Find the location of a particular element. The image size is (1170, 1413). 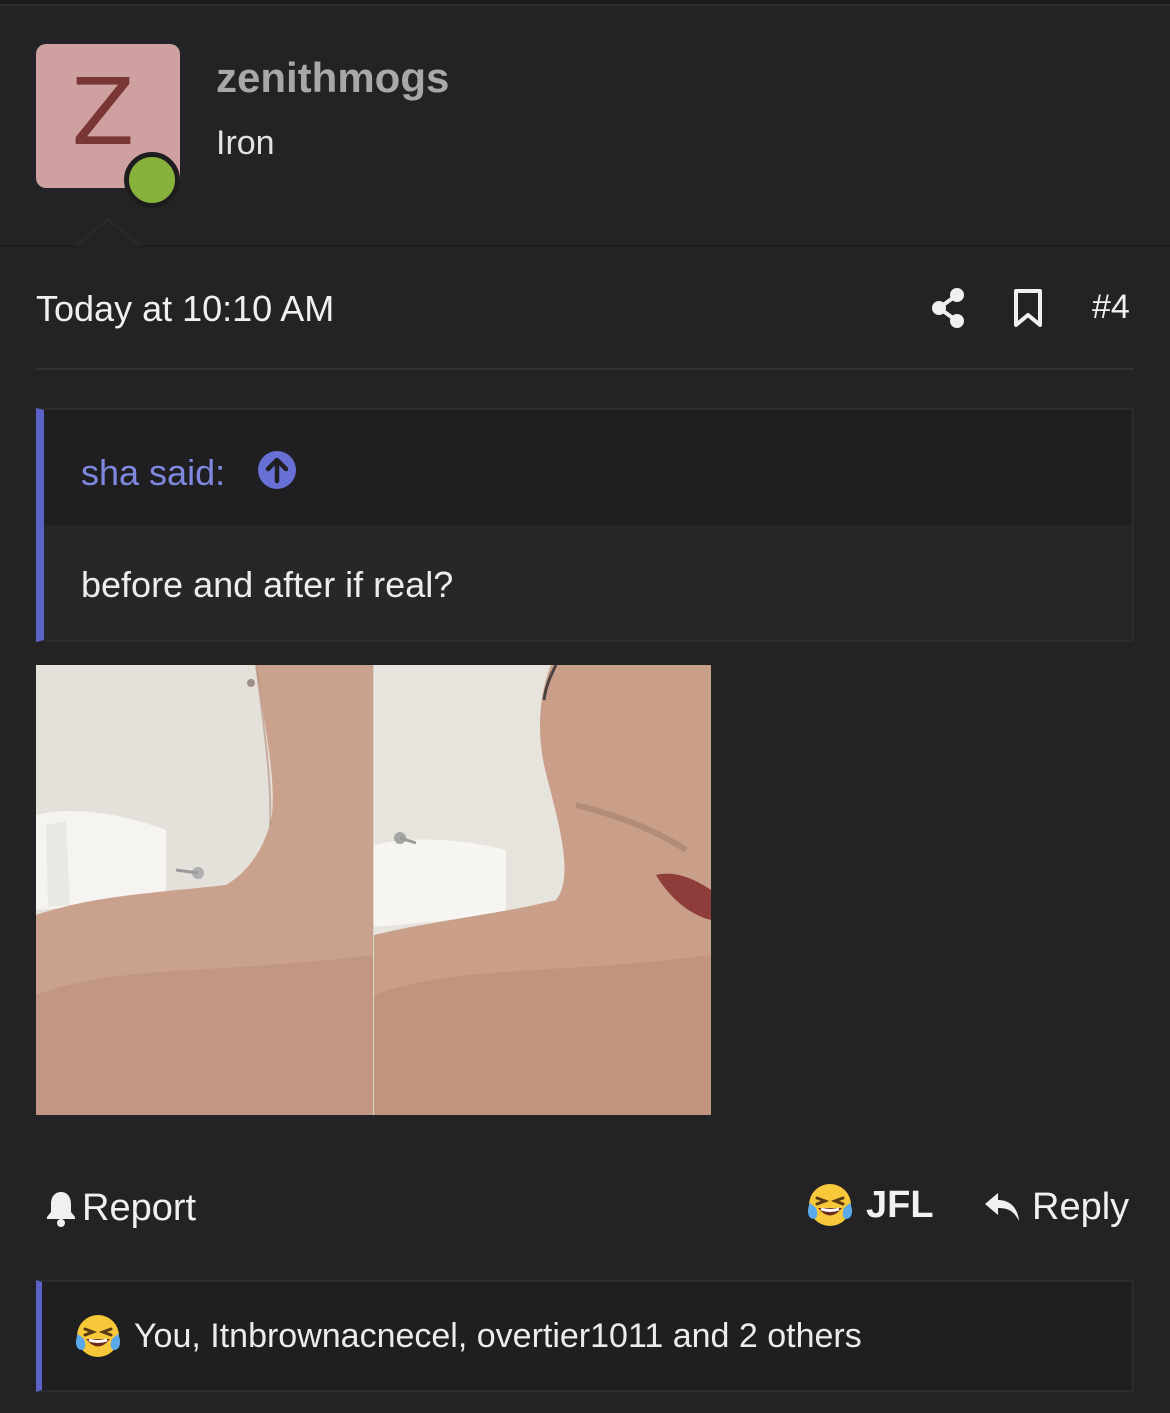

reply-label: Reply is located at coordinates (1081, 1206).